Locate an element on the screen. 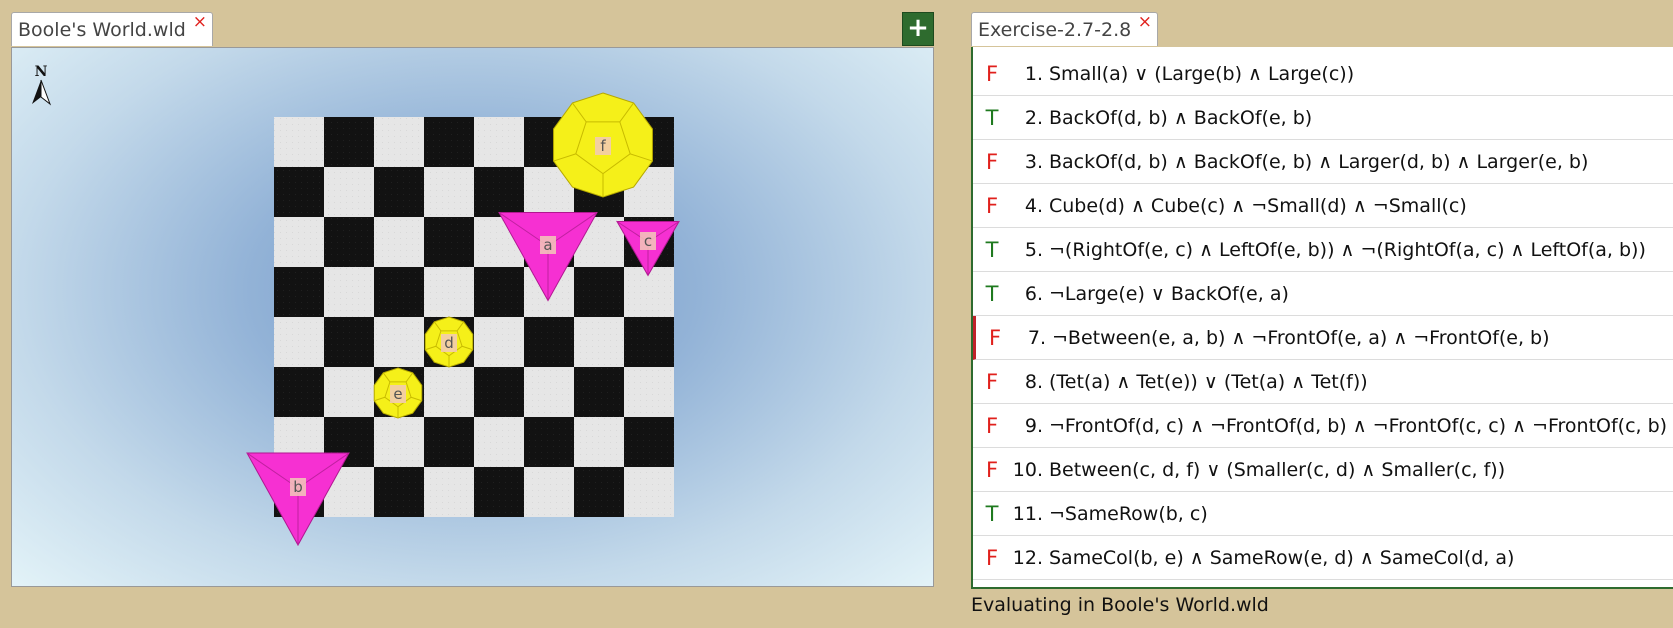  sentence-row: T 6. ¬Large(e) ∨ BackOf(e, a) is located at coordinates (1323, 294).